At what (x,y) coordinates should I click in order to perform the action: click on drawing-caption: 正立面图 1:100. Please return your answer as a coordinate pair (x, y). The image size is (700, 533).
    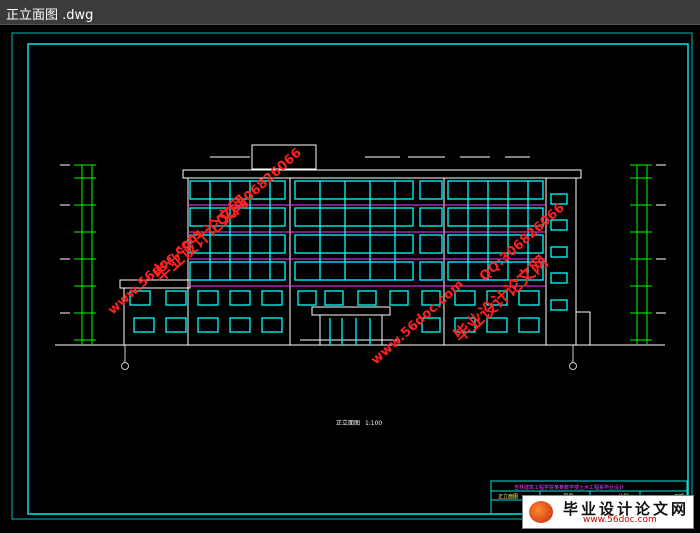
    Looking at the image, I should click on (359, 422).